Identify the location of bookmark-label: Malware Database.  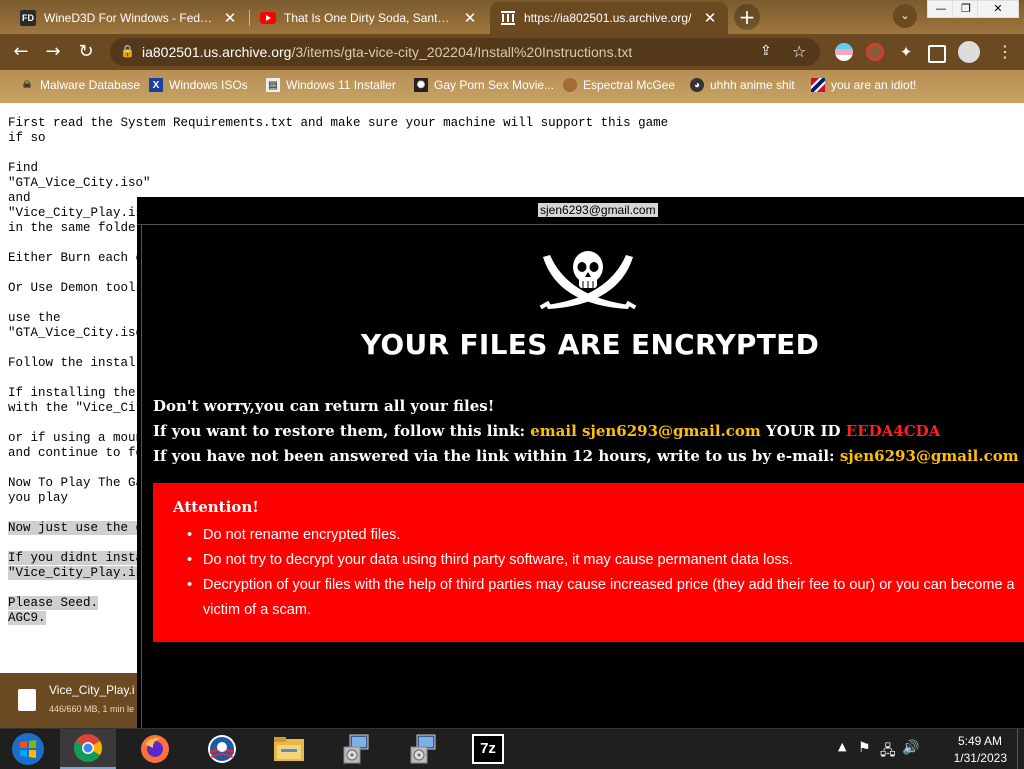
(90, 85).